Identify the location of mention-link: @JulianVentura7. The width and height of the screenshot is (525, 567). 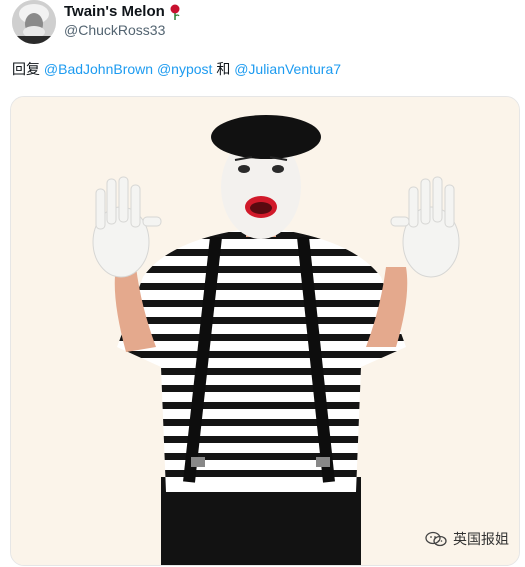
(287, 69).